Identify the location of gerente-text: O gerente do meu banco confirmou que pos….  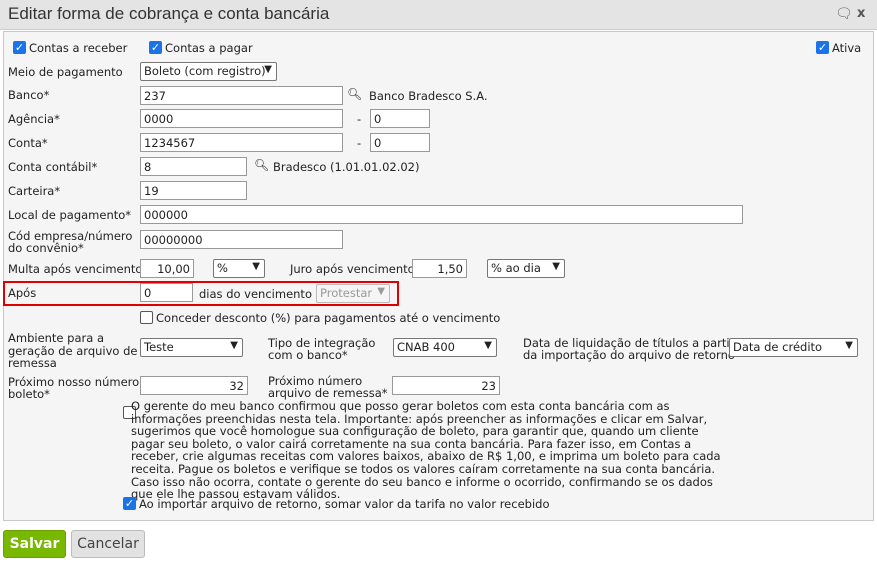
(426, 450).